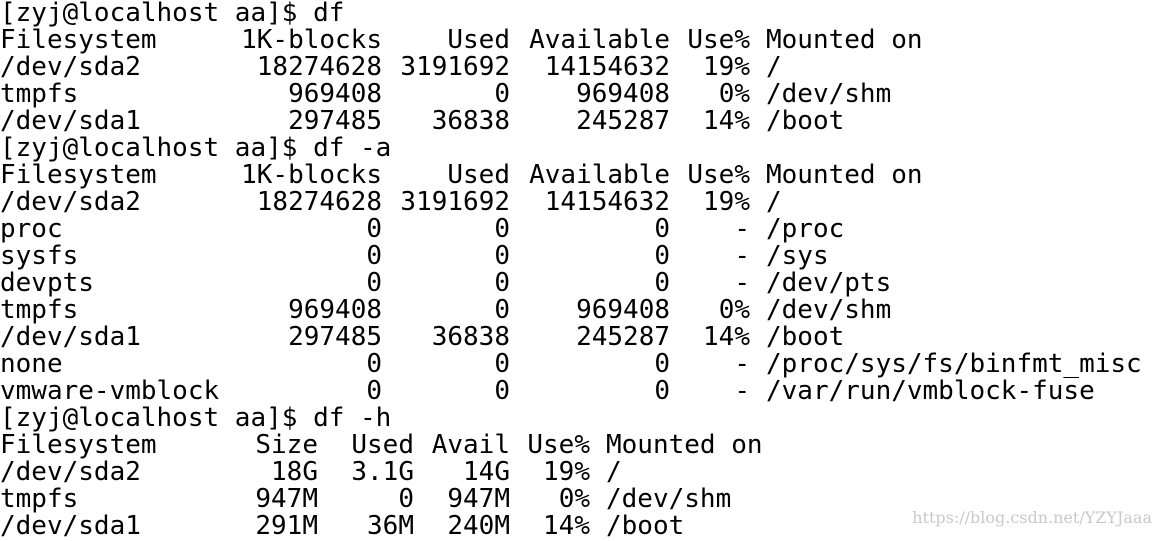  What do you see at coordinates (582, 13) in the screenshot?
I see `command-prompt-line: [zyj@localhost aa]$ df` at bounding box center [582, 13].